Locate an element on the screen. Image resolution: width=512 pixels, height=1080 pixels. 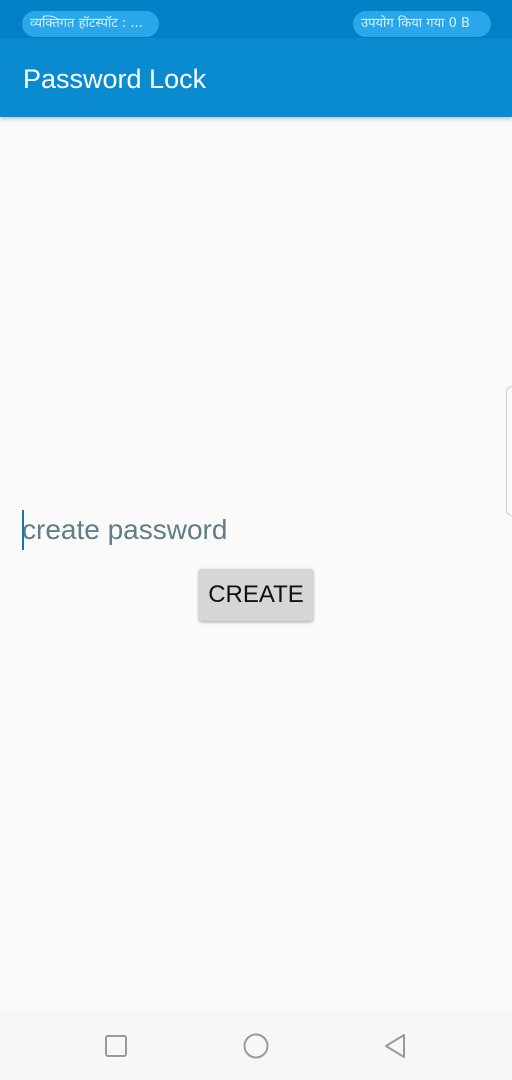
recent-apps-icon is located at coordinates (116, 1046).